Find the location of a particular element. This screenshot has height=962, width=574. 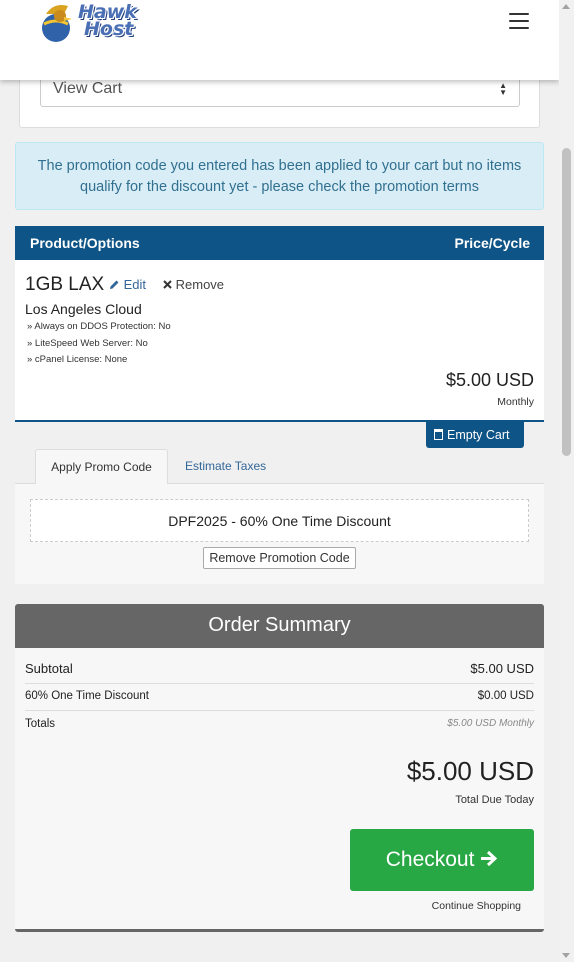

product-group: Los Angeles Cloud is located at coordinates (83, 309).